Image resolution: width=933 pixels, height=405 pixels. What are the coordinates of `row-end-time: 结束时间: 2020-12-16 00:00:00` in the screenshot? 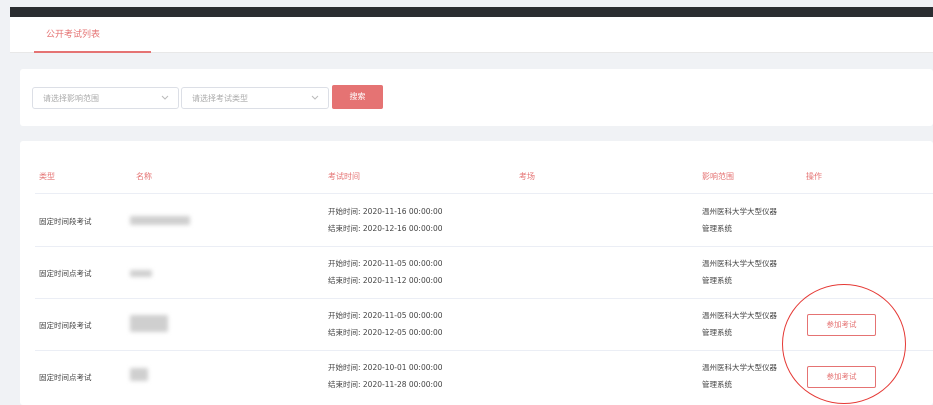 It's located at (385, 228).